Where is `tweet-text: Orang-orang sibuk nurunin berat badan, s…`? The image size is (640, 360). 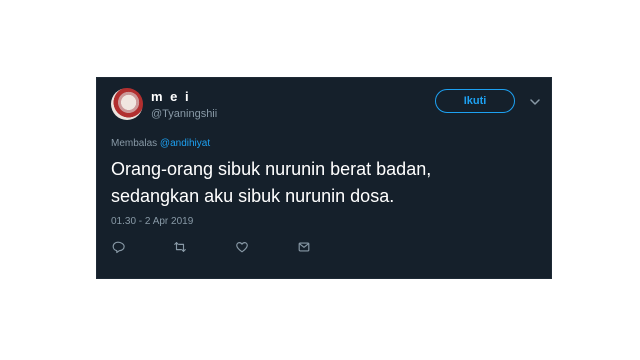
tweet-text: Orang-orang sibuk nurunin berat badan, s… is located at coordinates (271, 182).